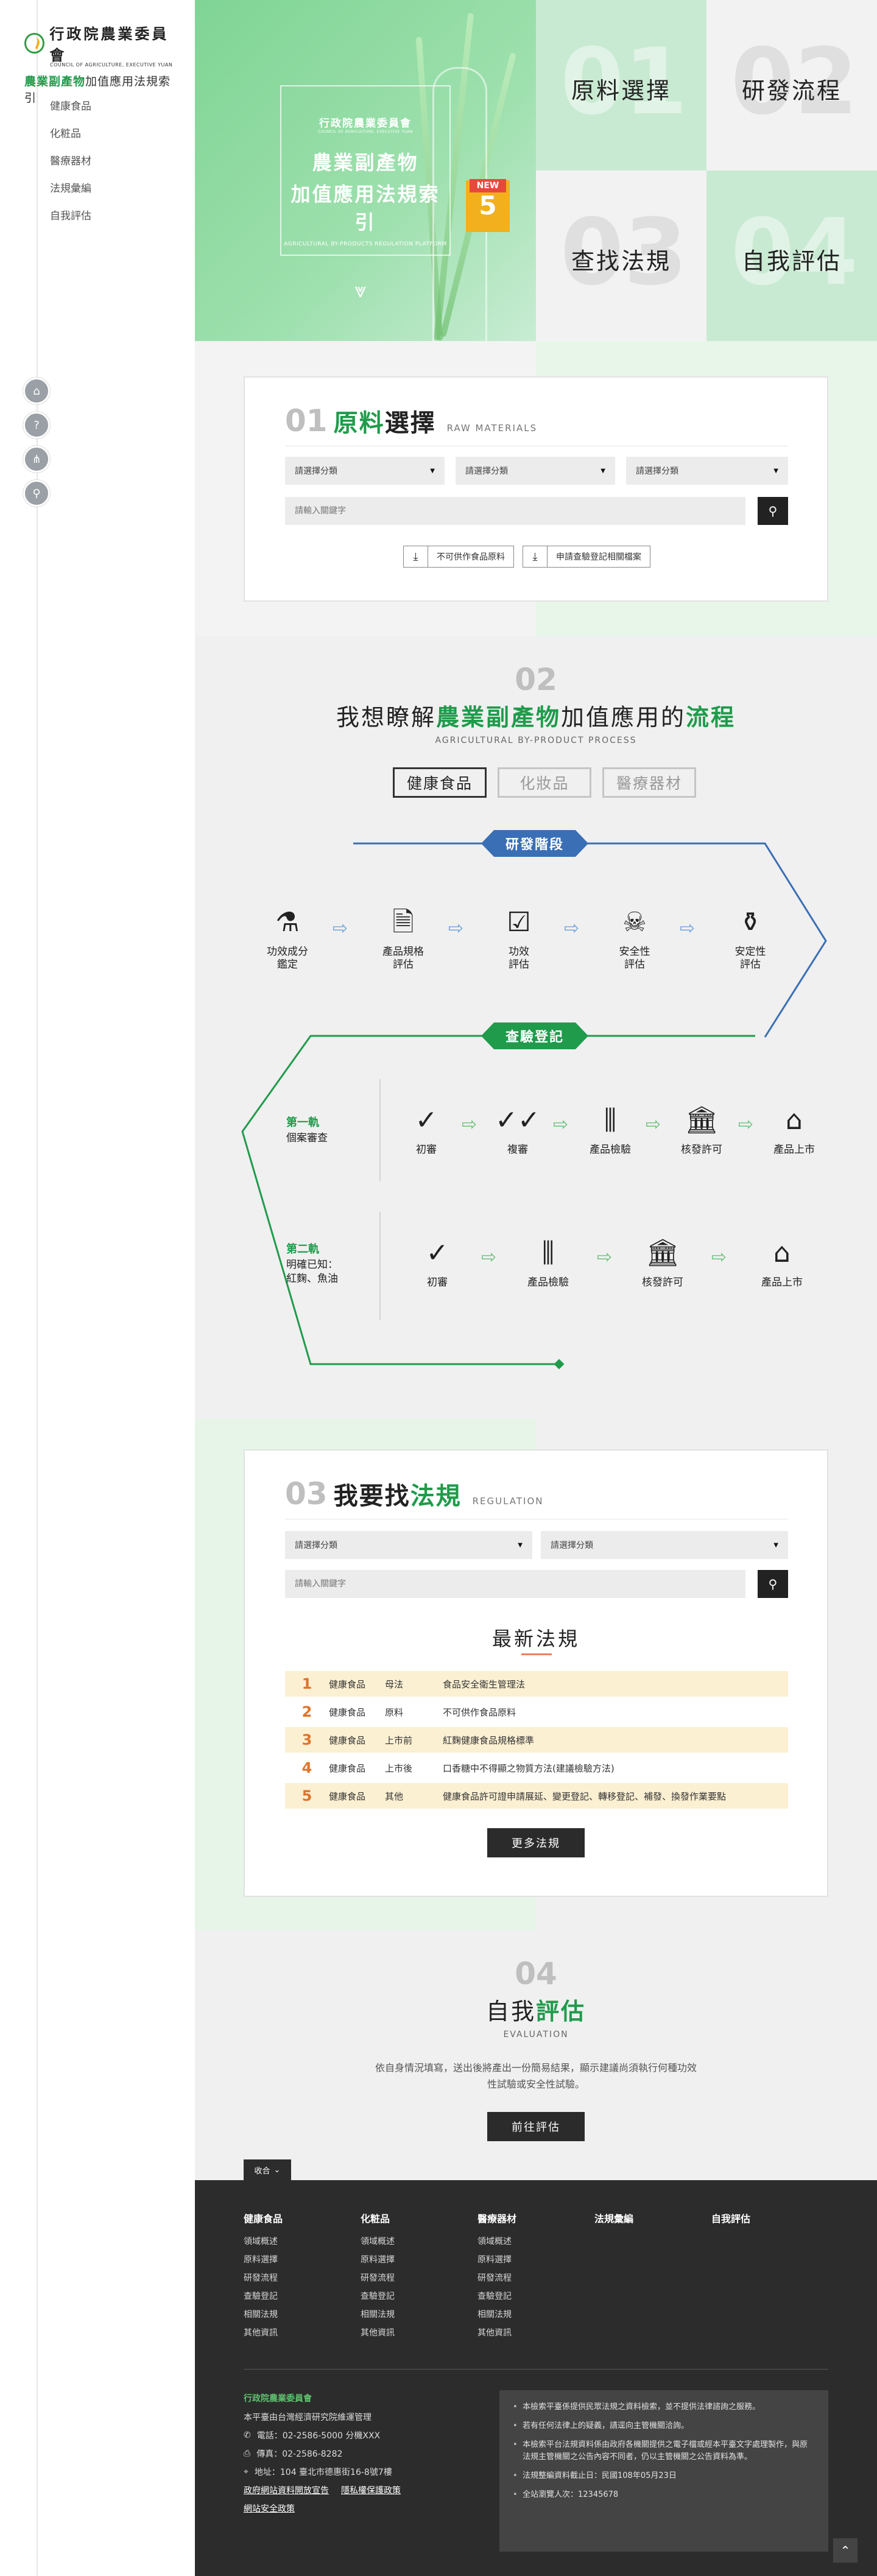  Describe the element at coordinates (36, 425) in the screenshot. I see `help-icon: ?` at that location.